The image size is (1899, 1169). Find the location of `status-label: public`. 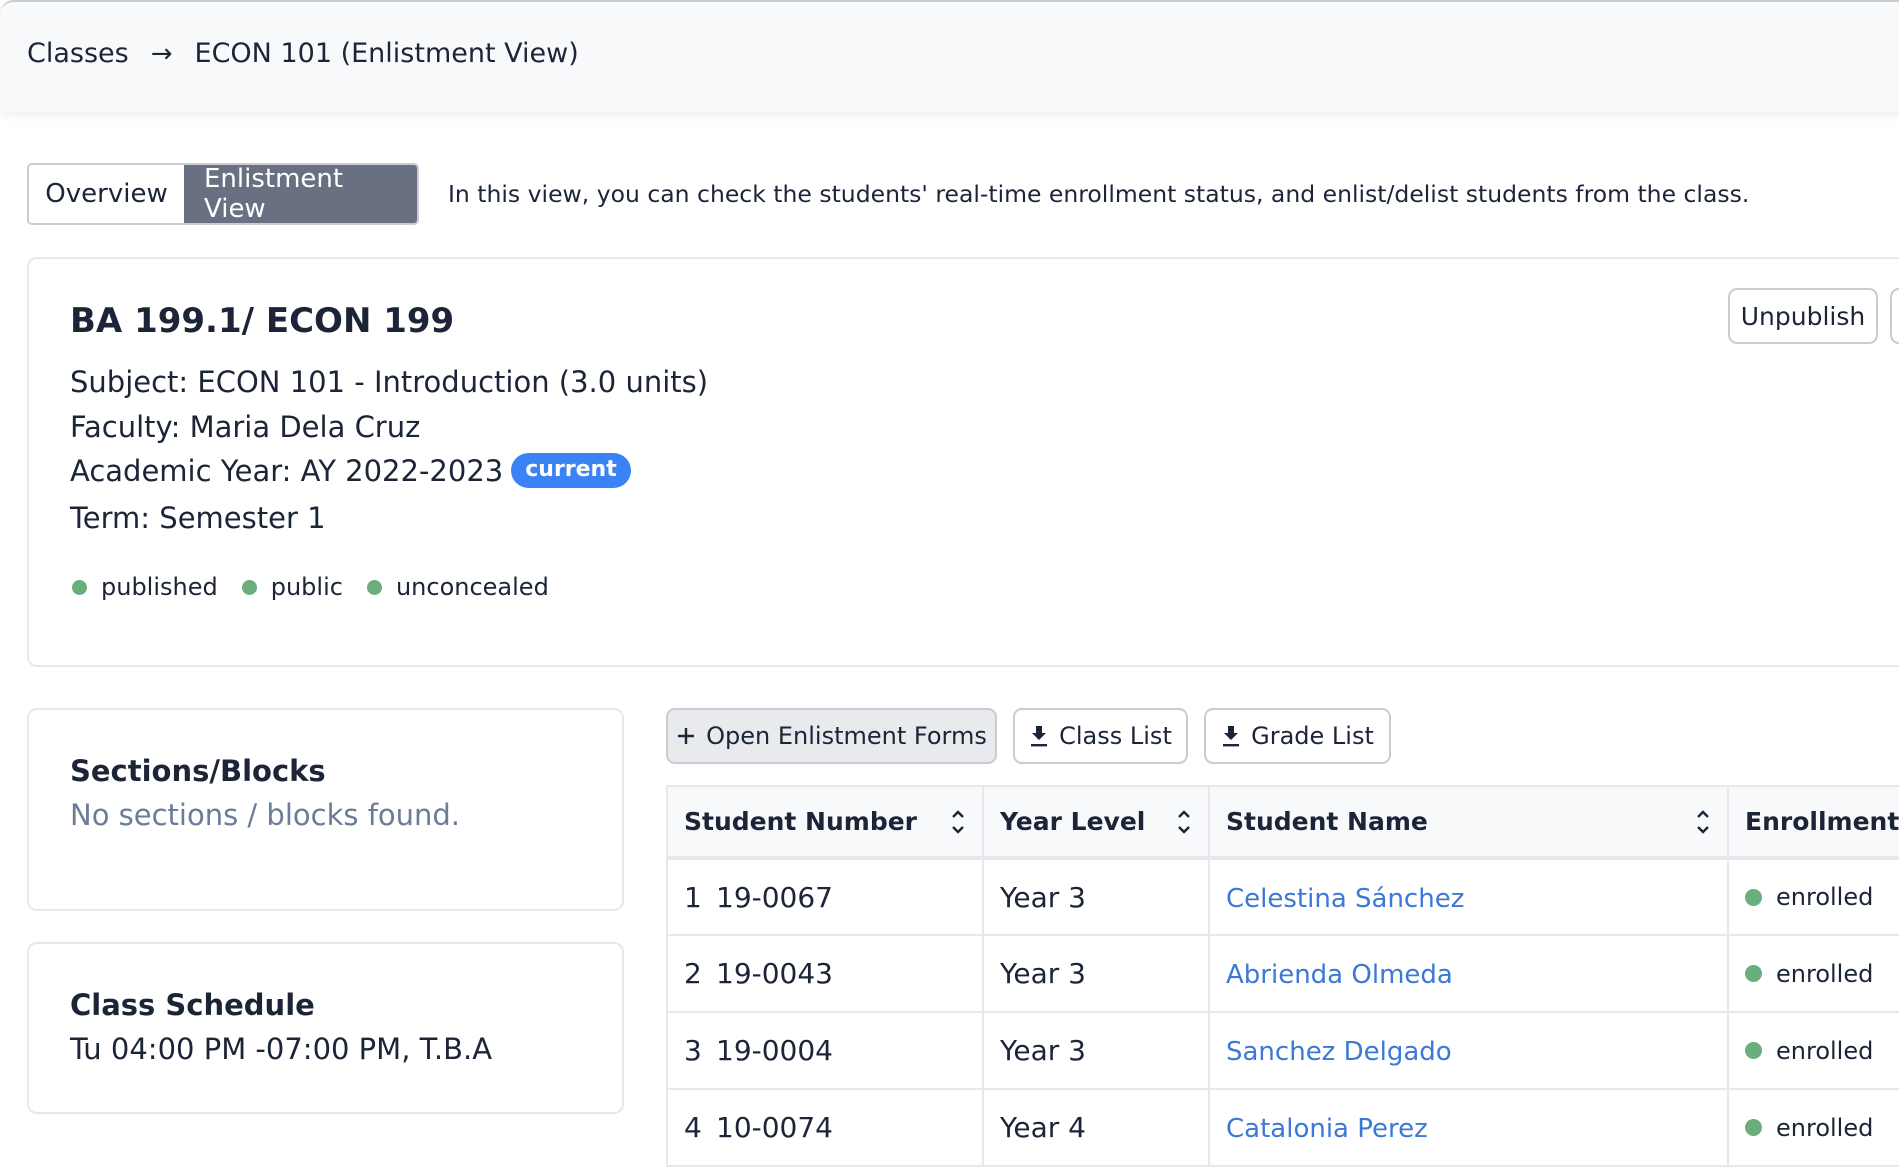

status-label: public is located at coordinates (306, 587).